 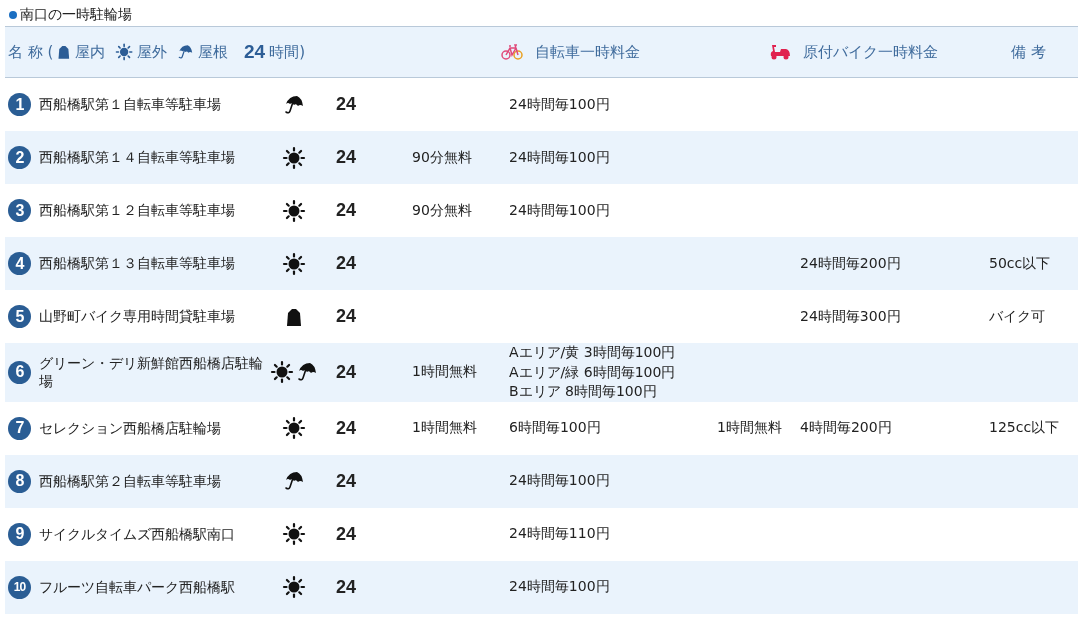 I want to click on name-column-header: 名 称 (, so click(x=31, y=52).